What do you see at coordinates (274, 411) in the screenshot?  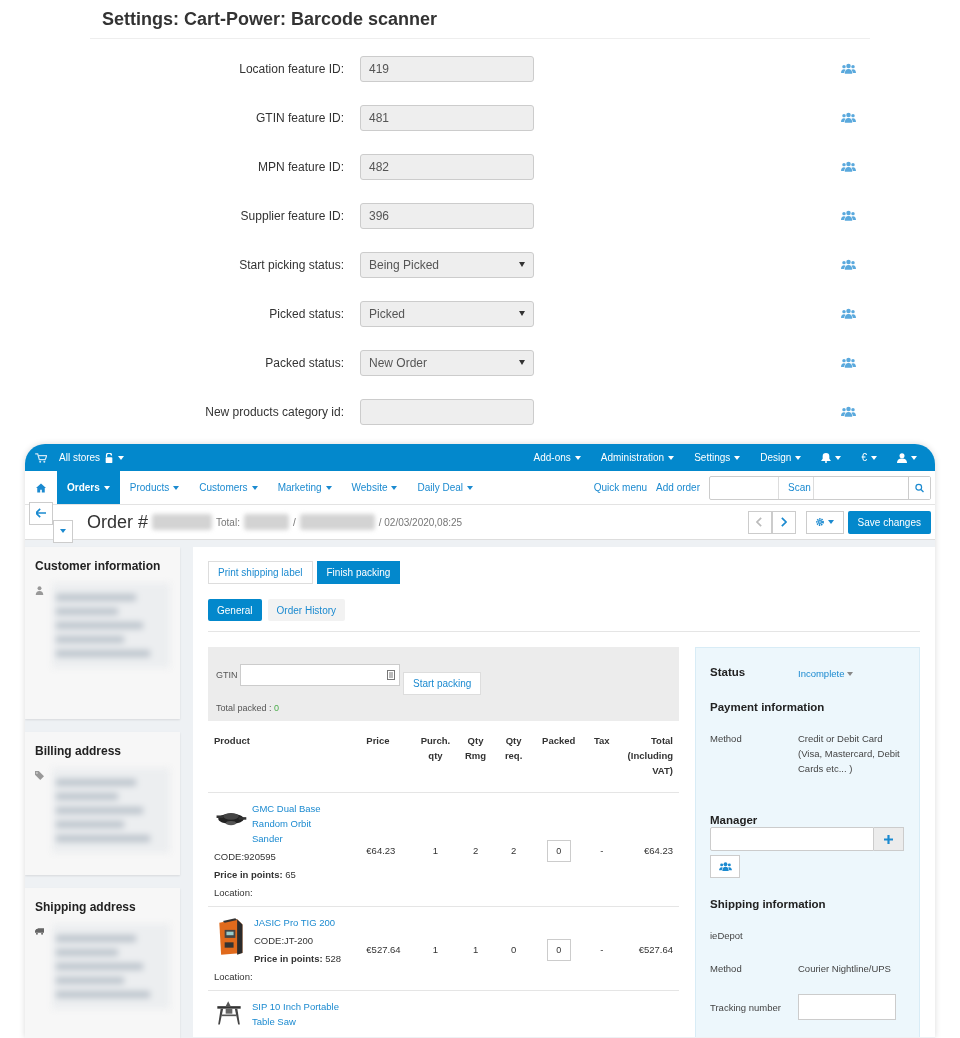 I see `field-label: New products category id:` at bounding box center [274, 411].